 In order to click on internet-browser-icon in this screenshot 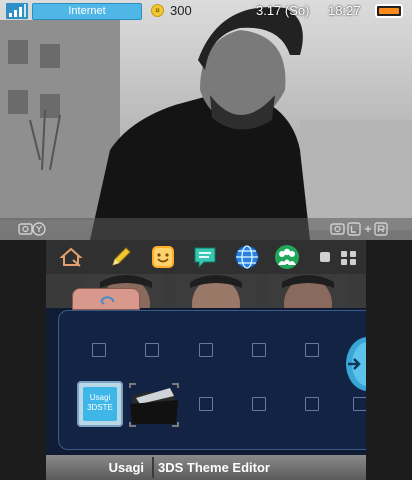, I will do `click(247, 257)`.